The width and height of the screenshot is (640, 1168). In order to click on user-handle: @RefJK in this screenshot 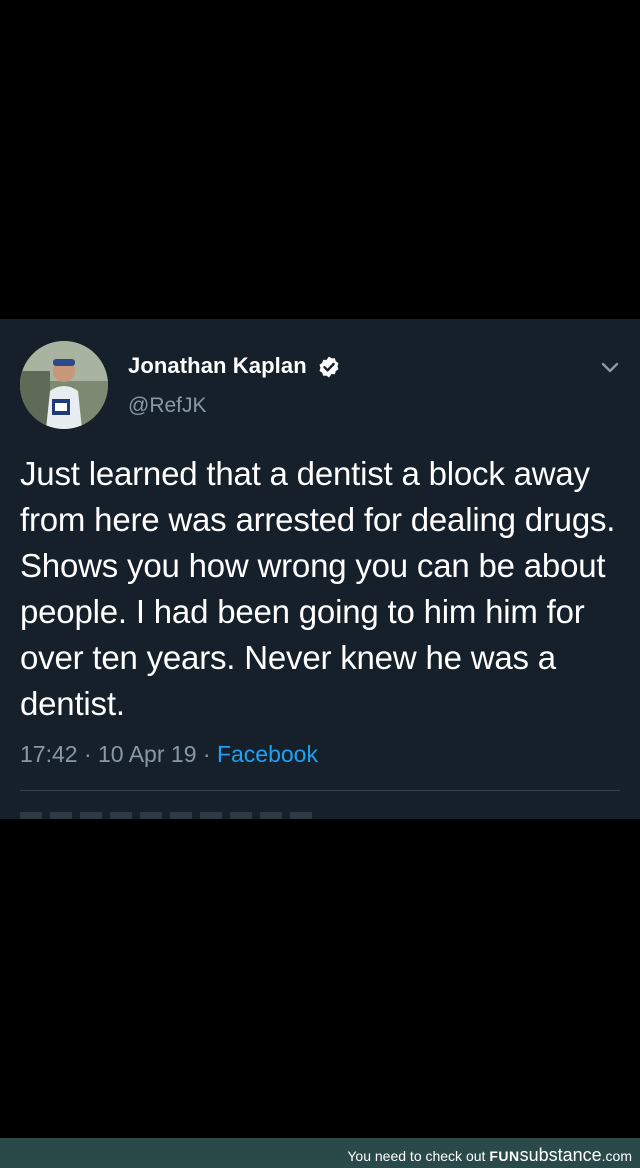, I will do `click(167, 406)`.